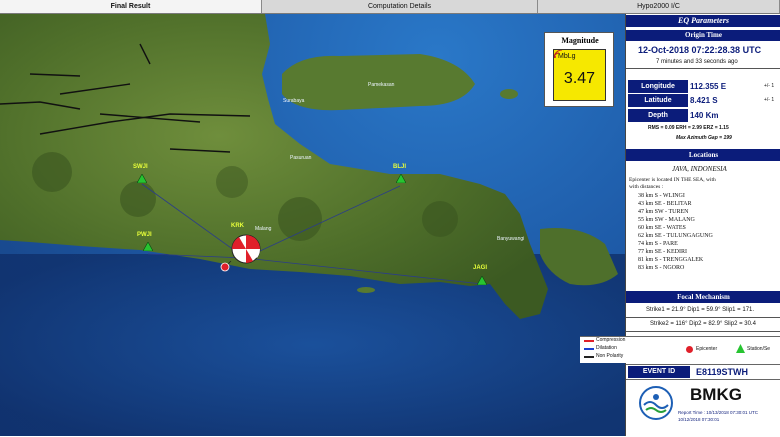 This screenshot has height=437, width=780. Describe the element at coordinates (697, 62) in the screenshot. I see `elapsed-time: 7 minutes and 33 seconds ago` at that location.